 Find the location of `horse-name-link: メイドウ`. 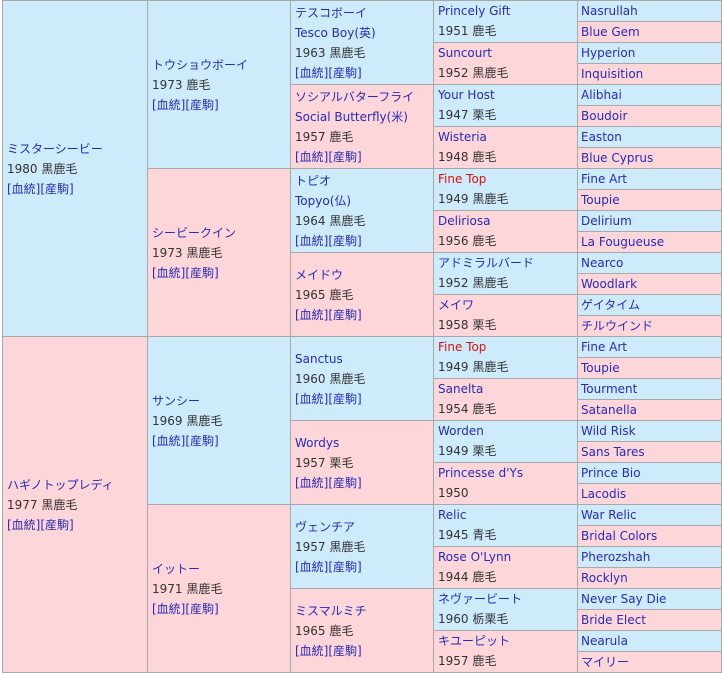

horse-name-link: メイドウ is located at coordinates (364, 275).